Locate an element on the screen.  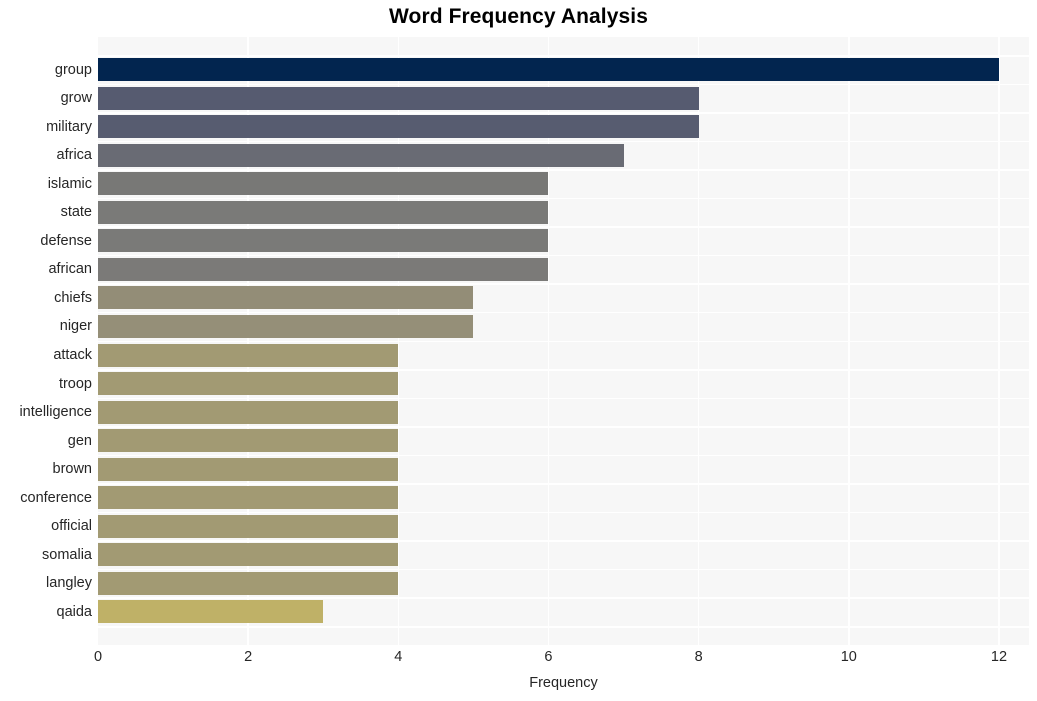
y-tick-label-brown: brown is located at coordinates (72, 469).